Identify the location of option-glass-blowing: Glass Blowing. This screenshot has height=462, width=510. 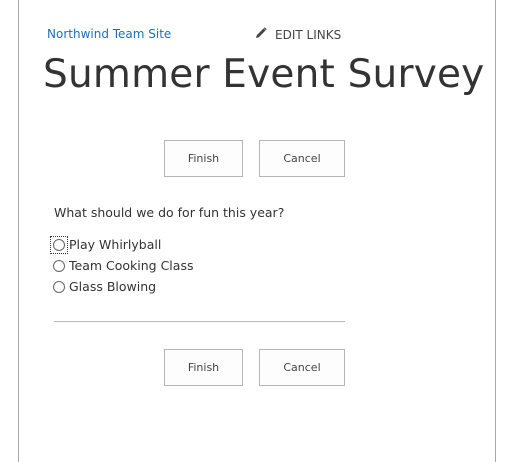
(122, 286).